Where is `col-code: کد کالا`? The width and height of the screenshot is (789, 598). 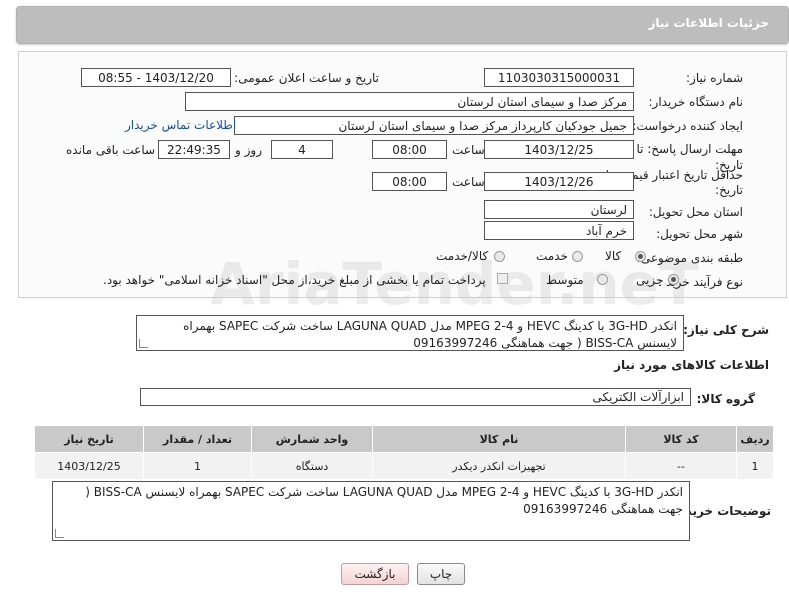
col-code: کد کالا is located at coordinates (681, 439).